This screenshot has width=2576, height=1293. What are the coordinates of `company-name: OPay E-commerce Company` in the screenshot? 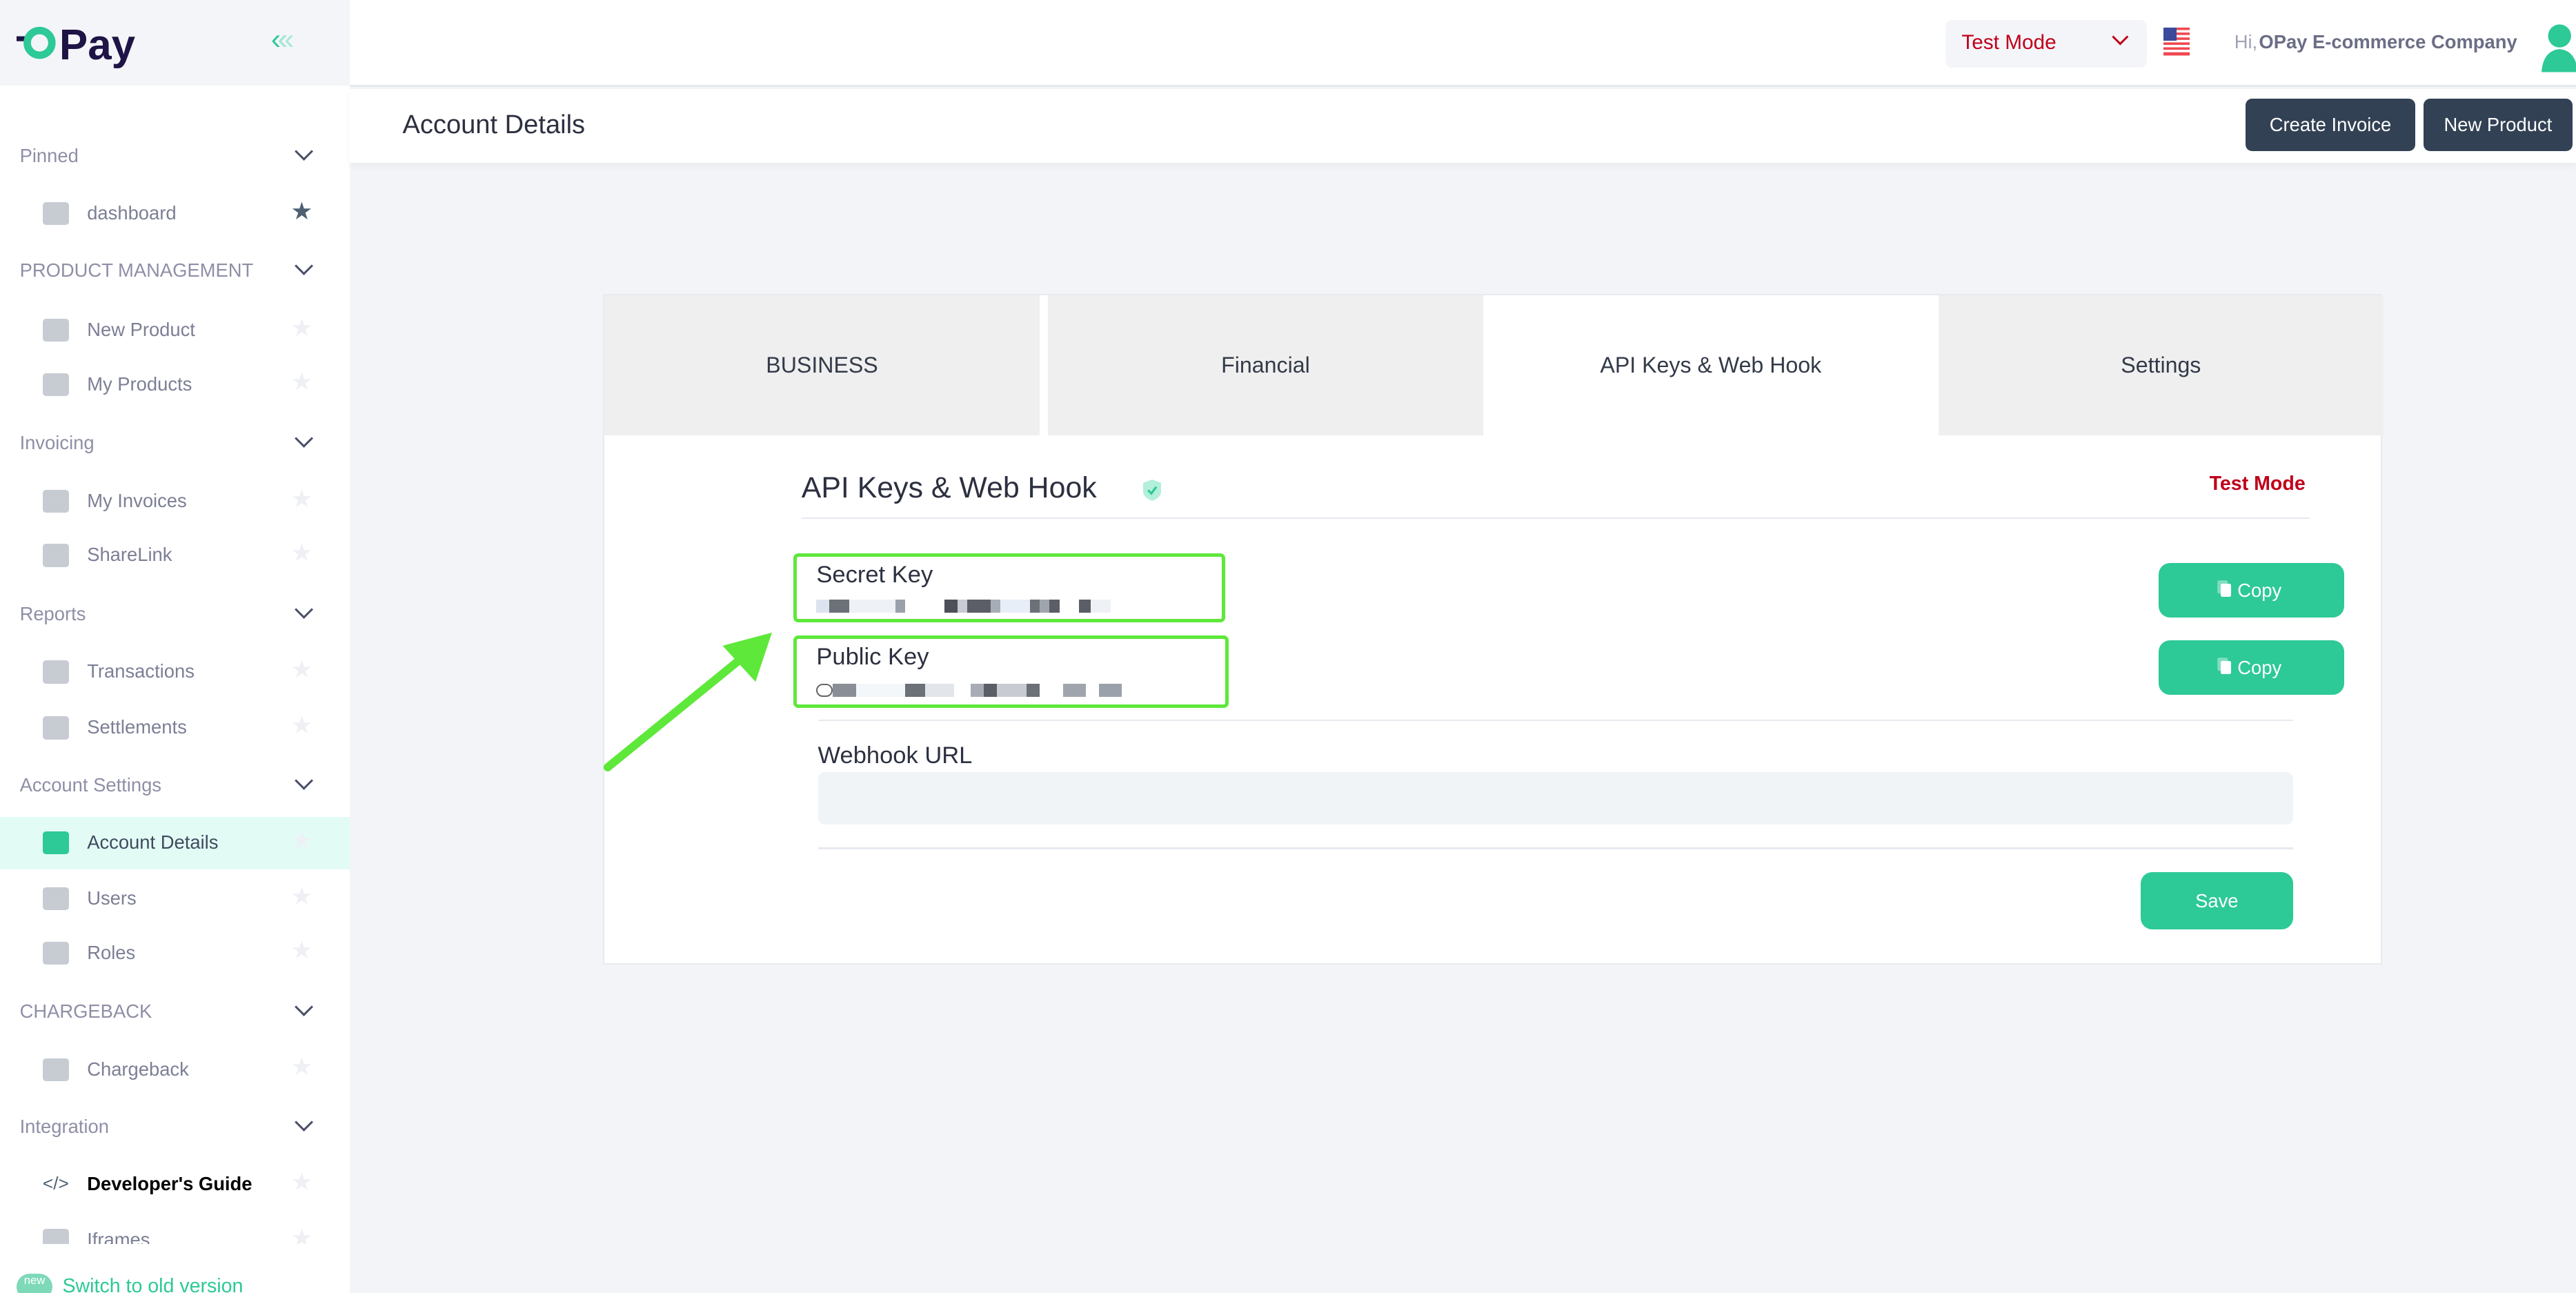 It's located at (2388, 42).